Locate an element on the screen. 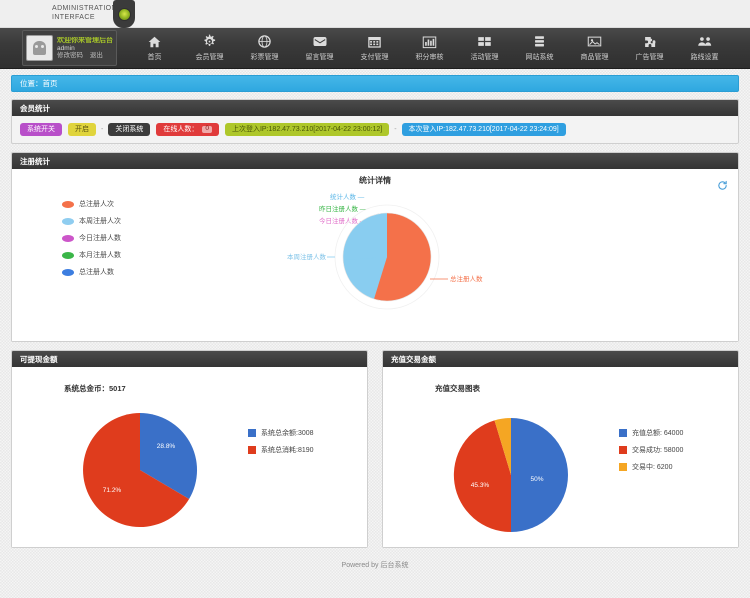  coin-legend-label-1: 系统总消耗:8190 is located at coordinates (287, 450).